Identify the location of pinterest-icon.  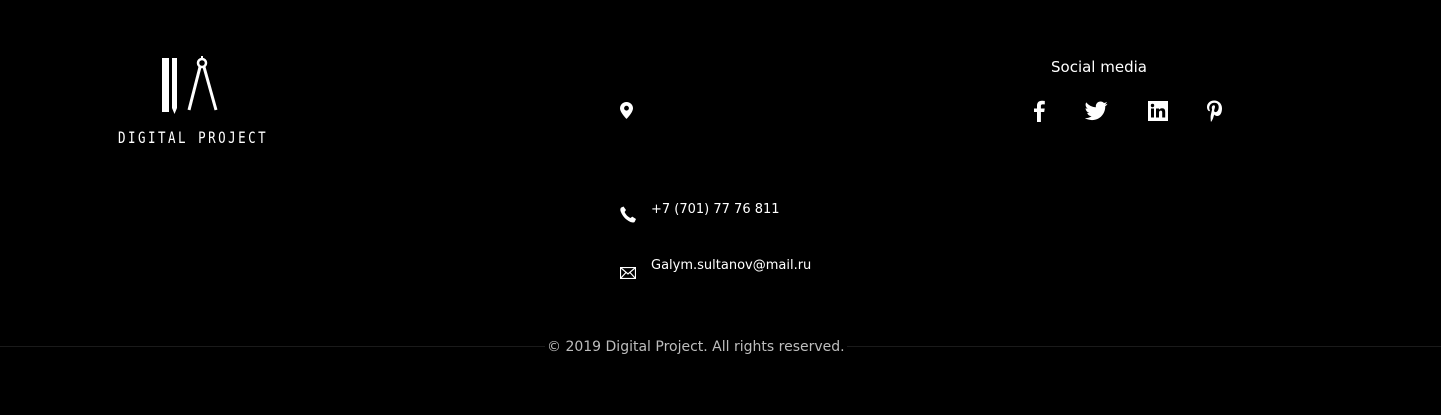
(1214, 111).